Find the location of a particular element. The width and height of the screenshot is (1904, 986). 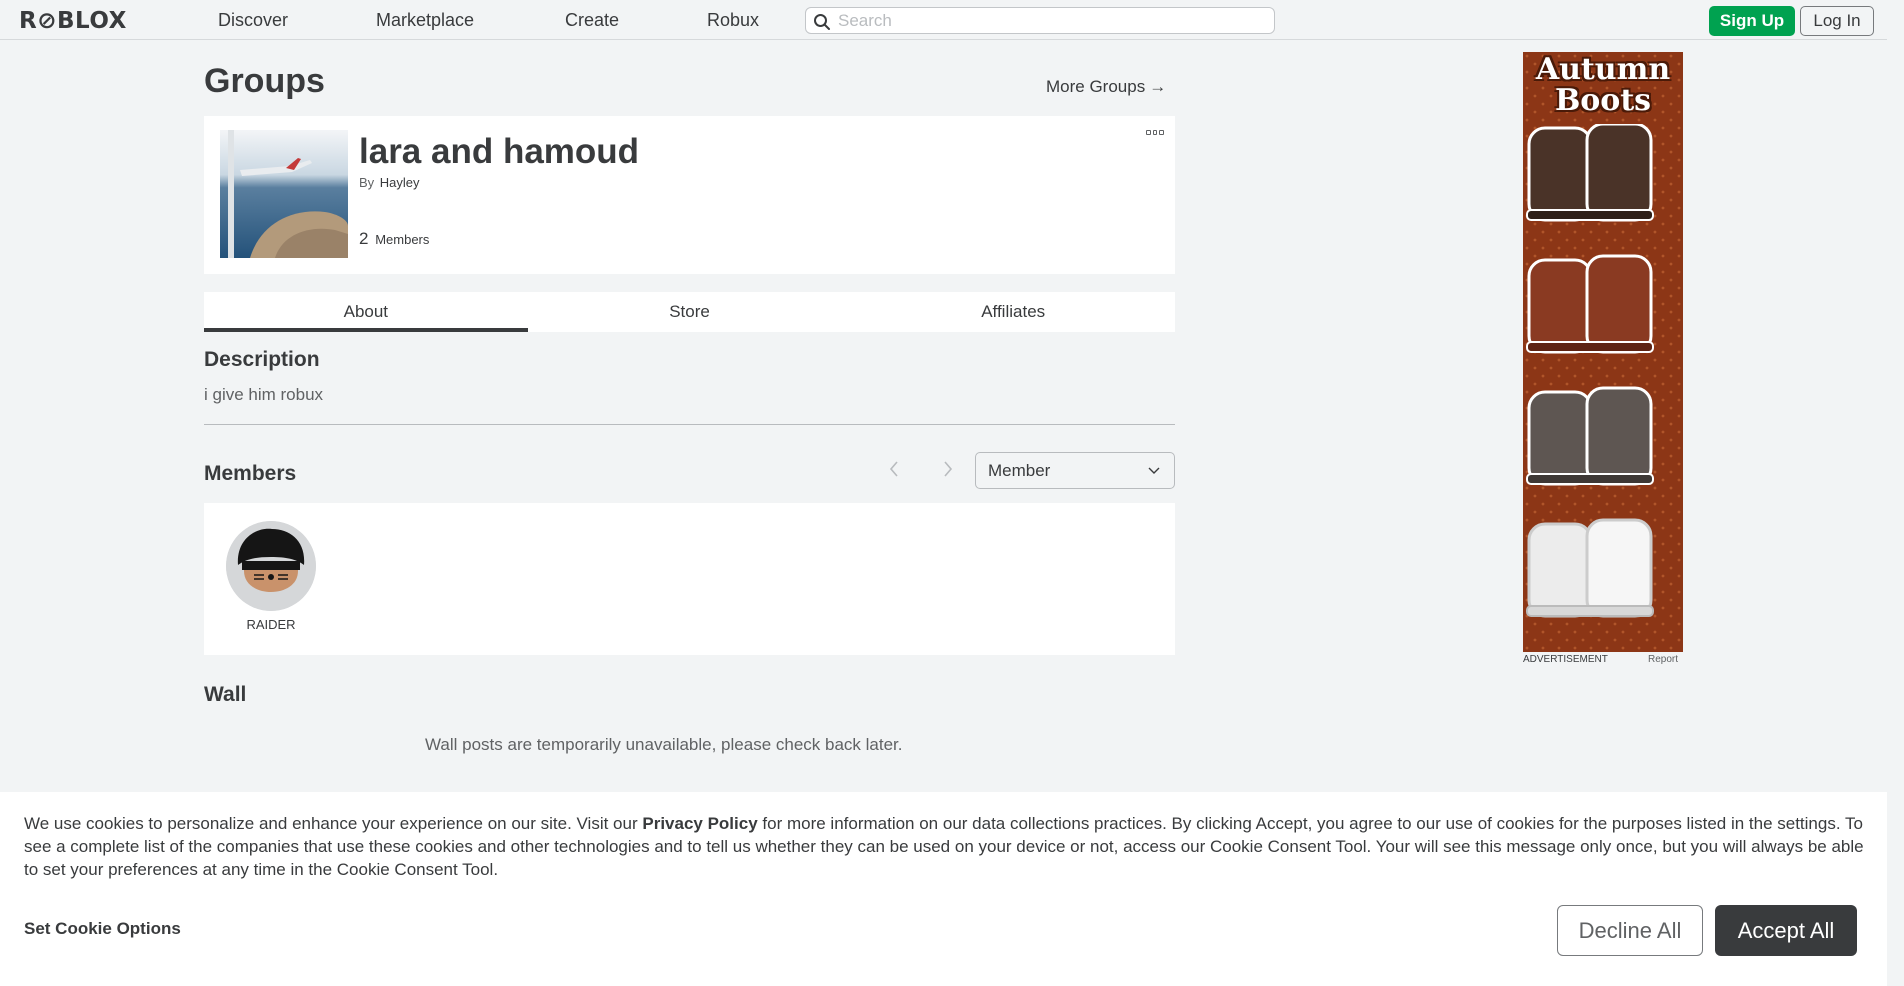

privacy-policy-link: Privacy Policy is located at coordinates (699, 823).